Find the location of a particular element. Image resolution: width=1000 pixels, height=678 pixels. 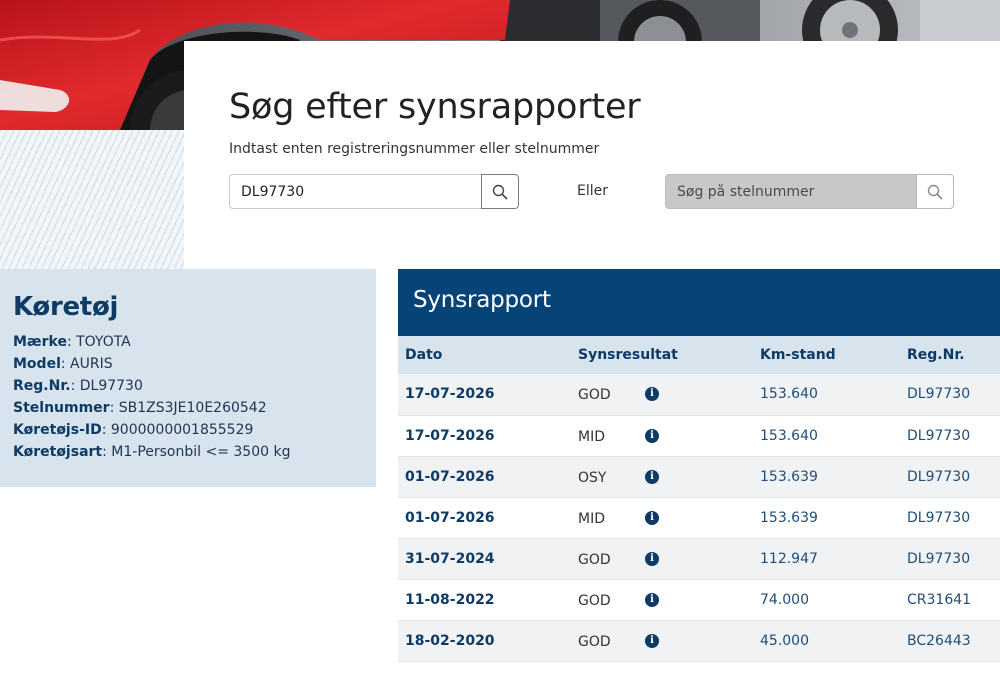

vehicle-field-value: SB1ZS3JE10E260542 is located at coordinates (192, 408).